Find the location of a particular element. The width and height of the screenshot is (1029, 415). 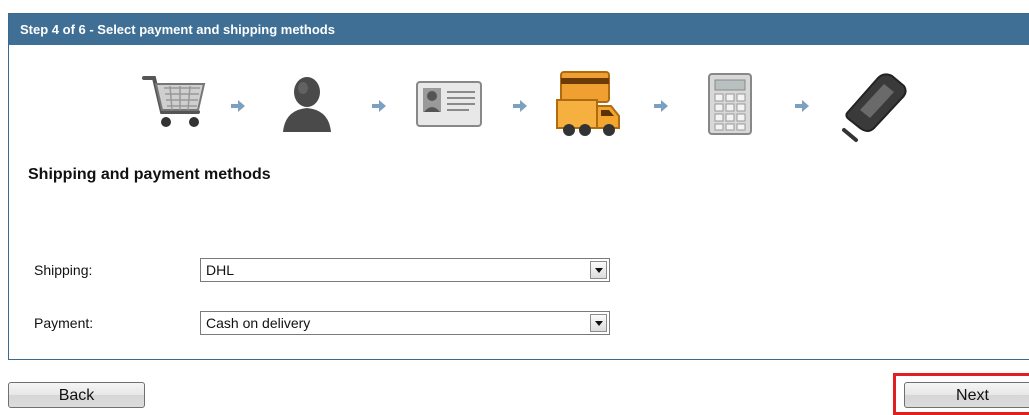

shipping-truck-icon is located at coordinates (589, 106).